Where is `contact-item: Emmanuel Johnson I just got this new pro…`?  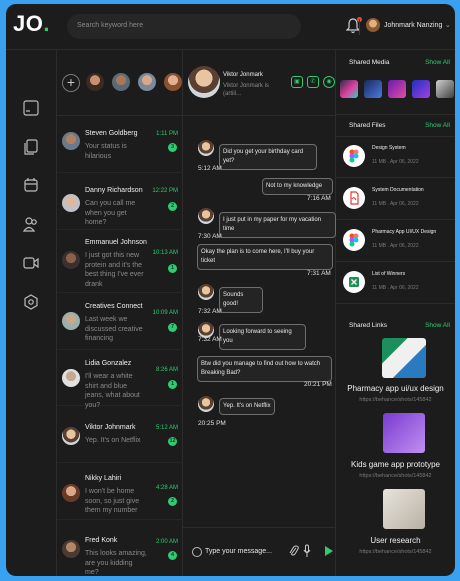 contact-item: Emmanuel Johnson I just got this new pro… is located at coordinates (120, 261).